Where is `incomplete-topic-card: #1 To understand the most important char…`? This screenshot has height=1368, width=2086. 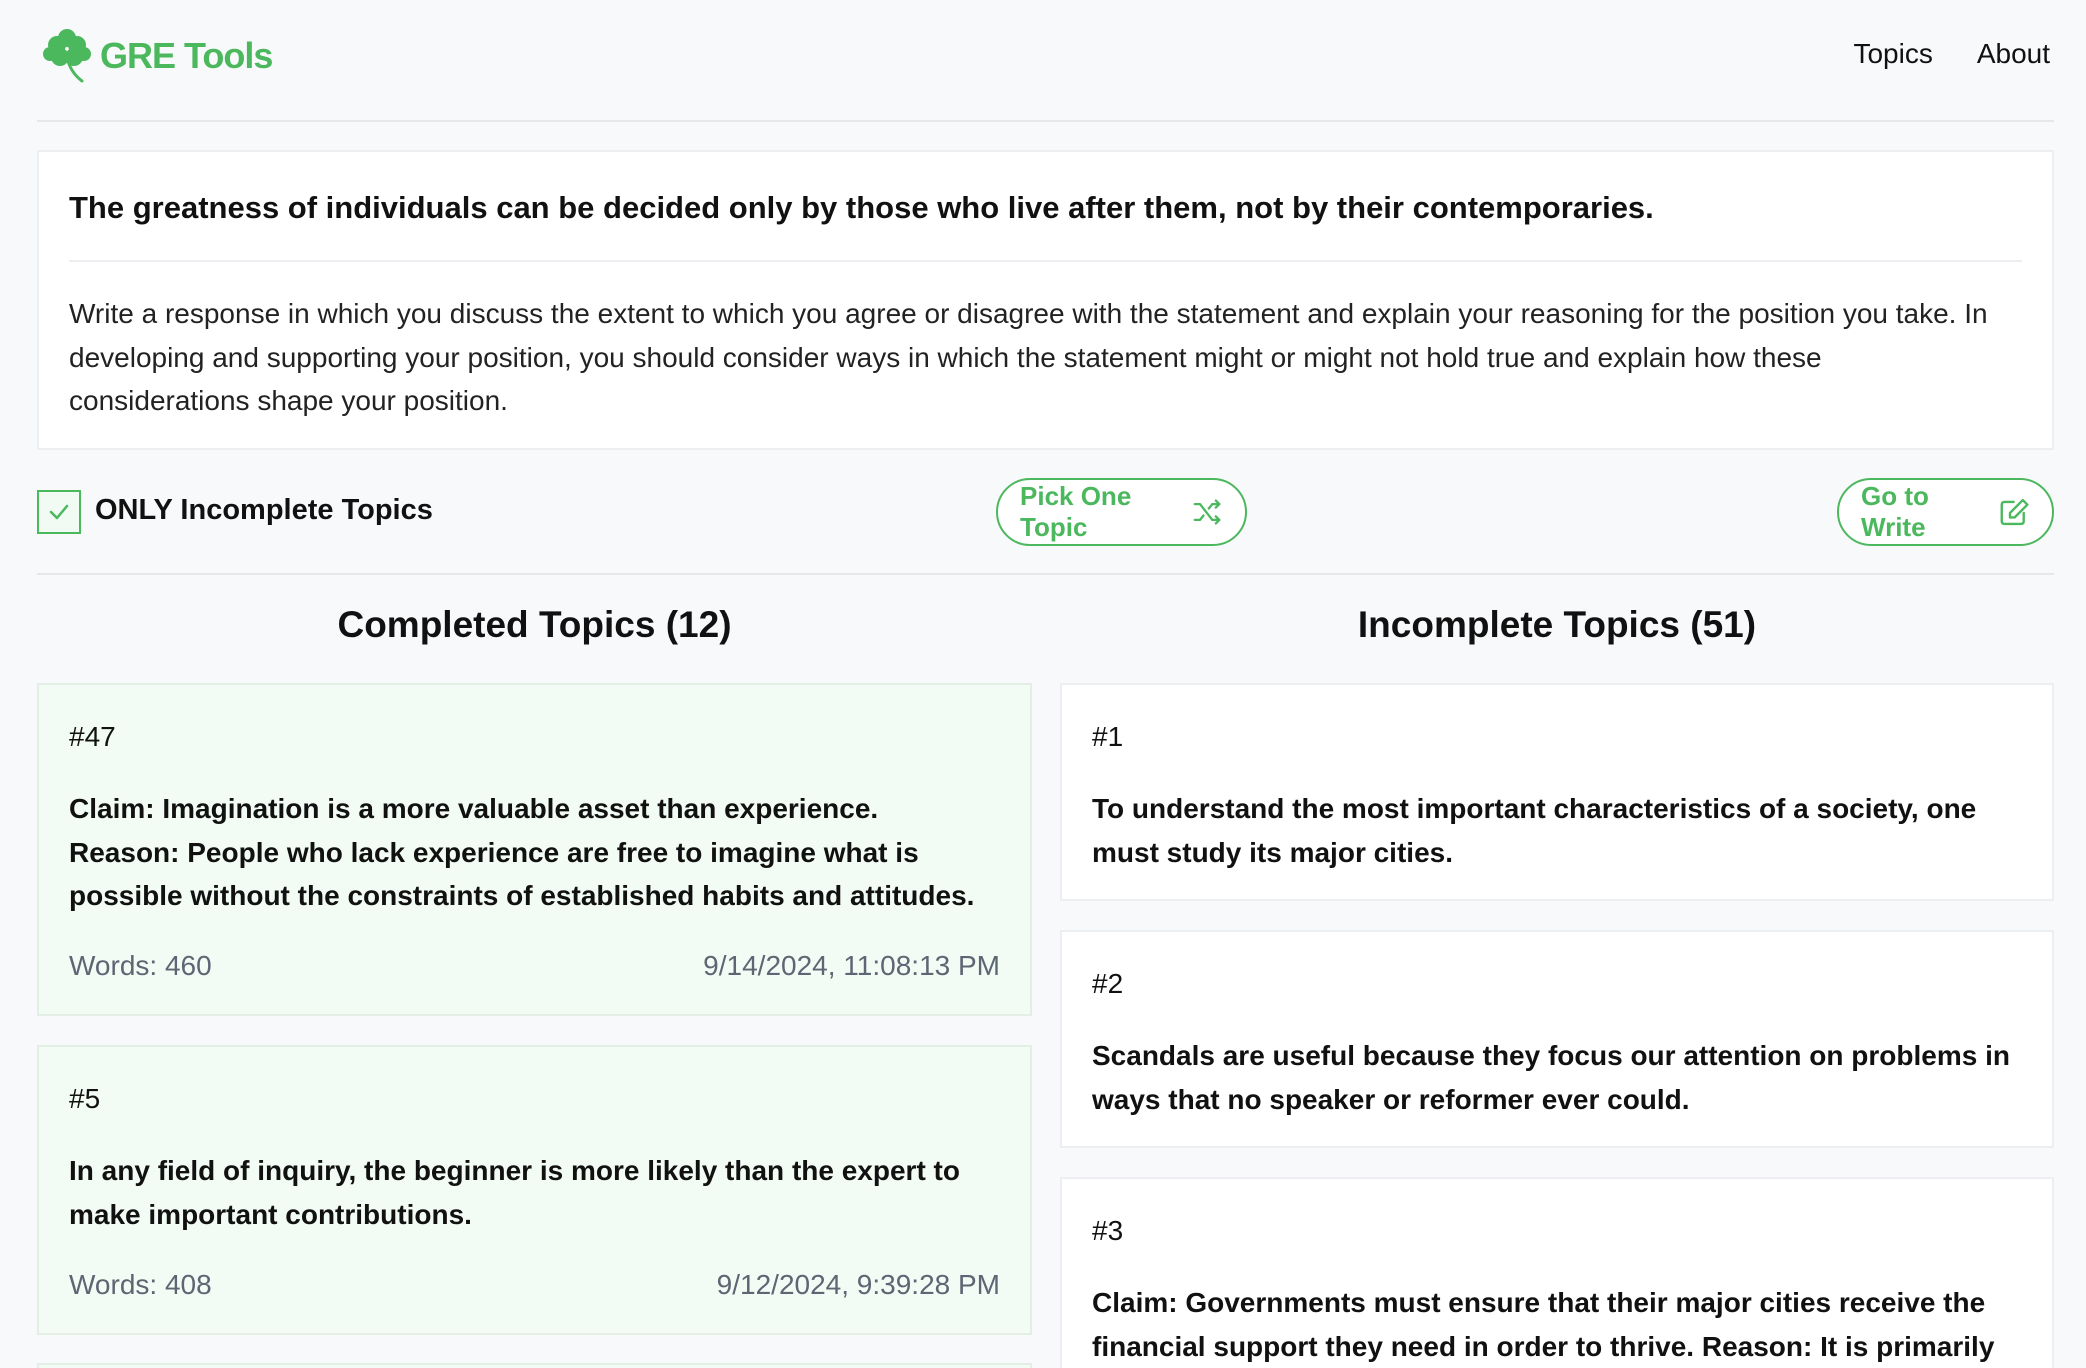
incomplete-topic-card: #1 To understand the most important char… is located at coordinates (1557, 792).